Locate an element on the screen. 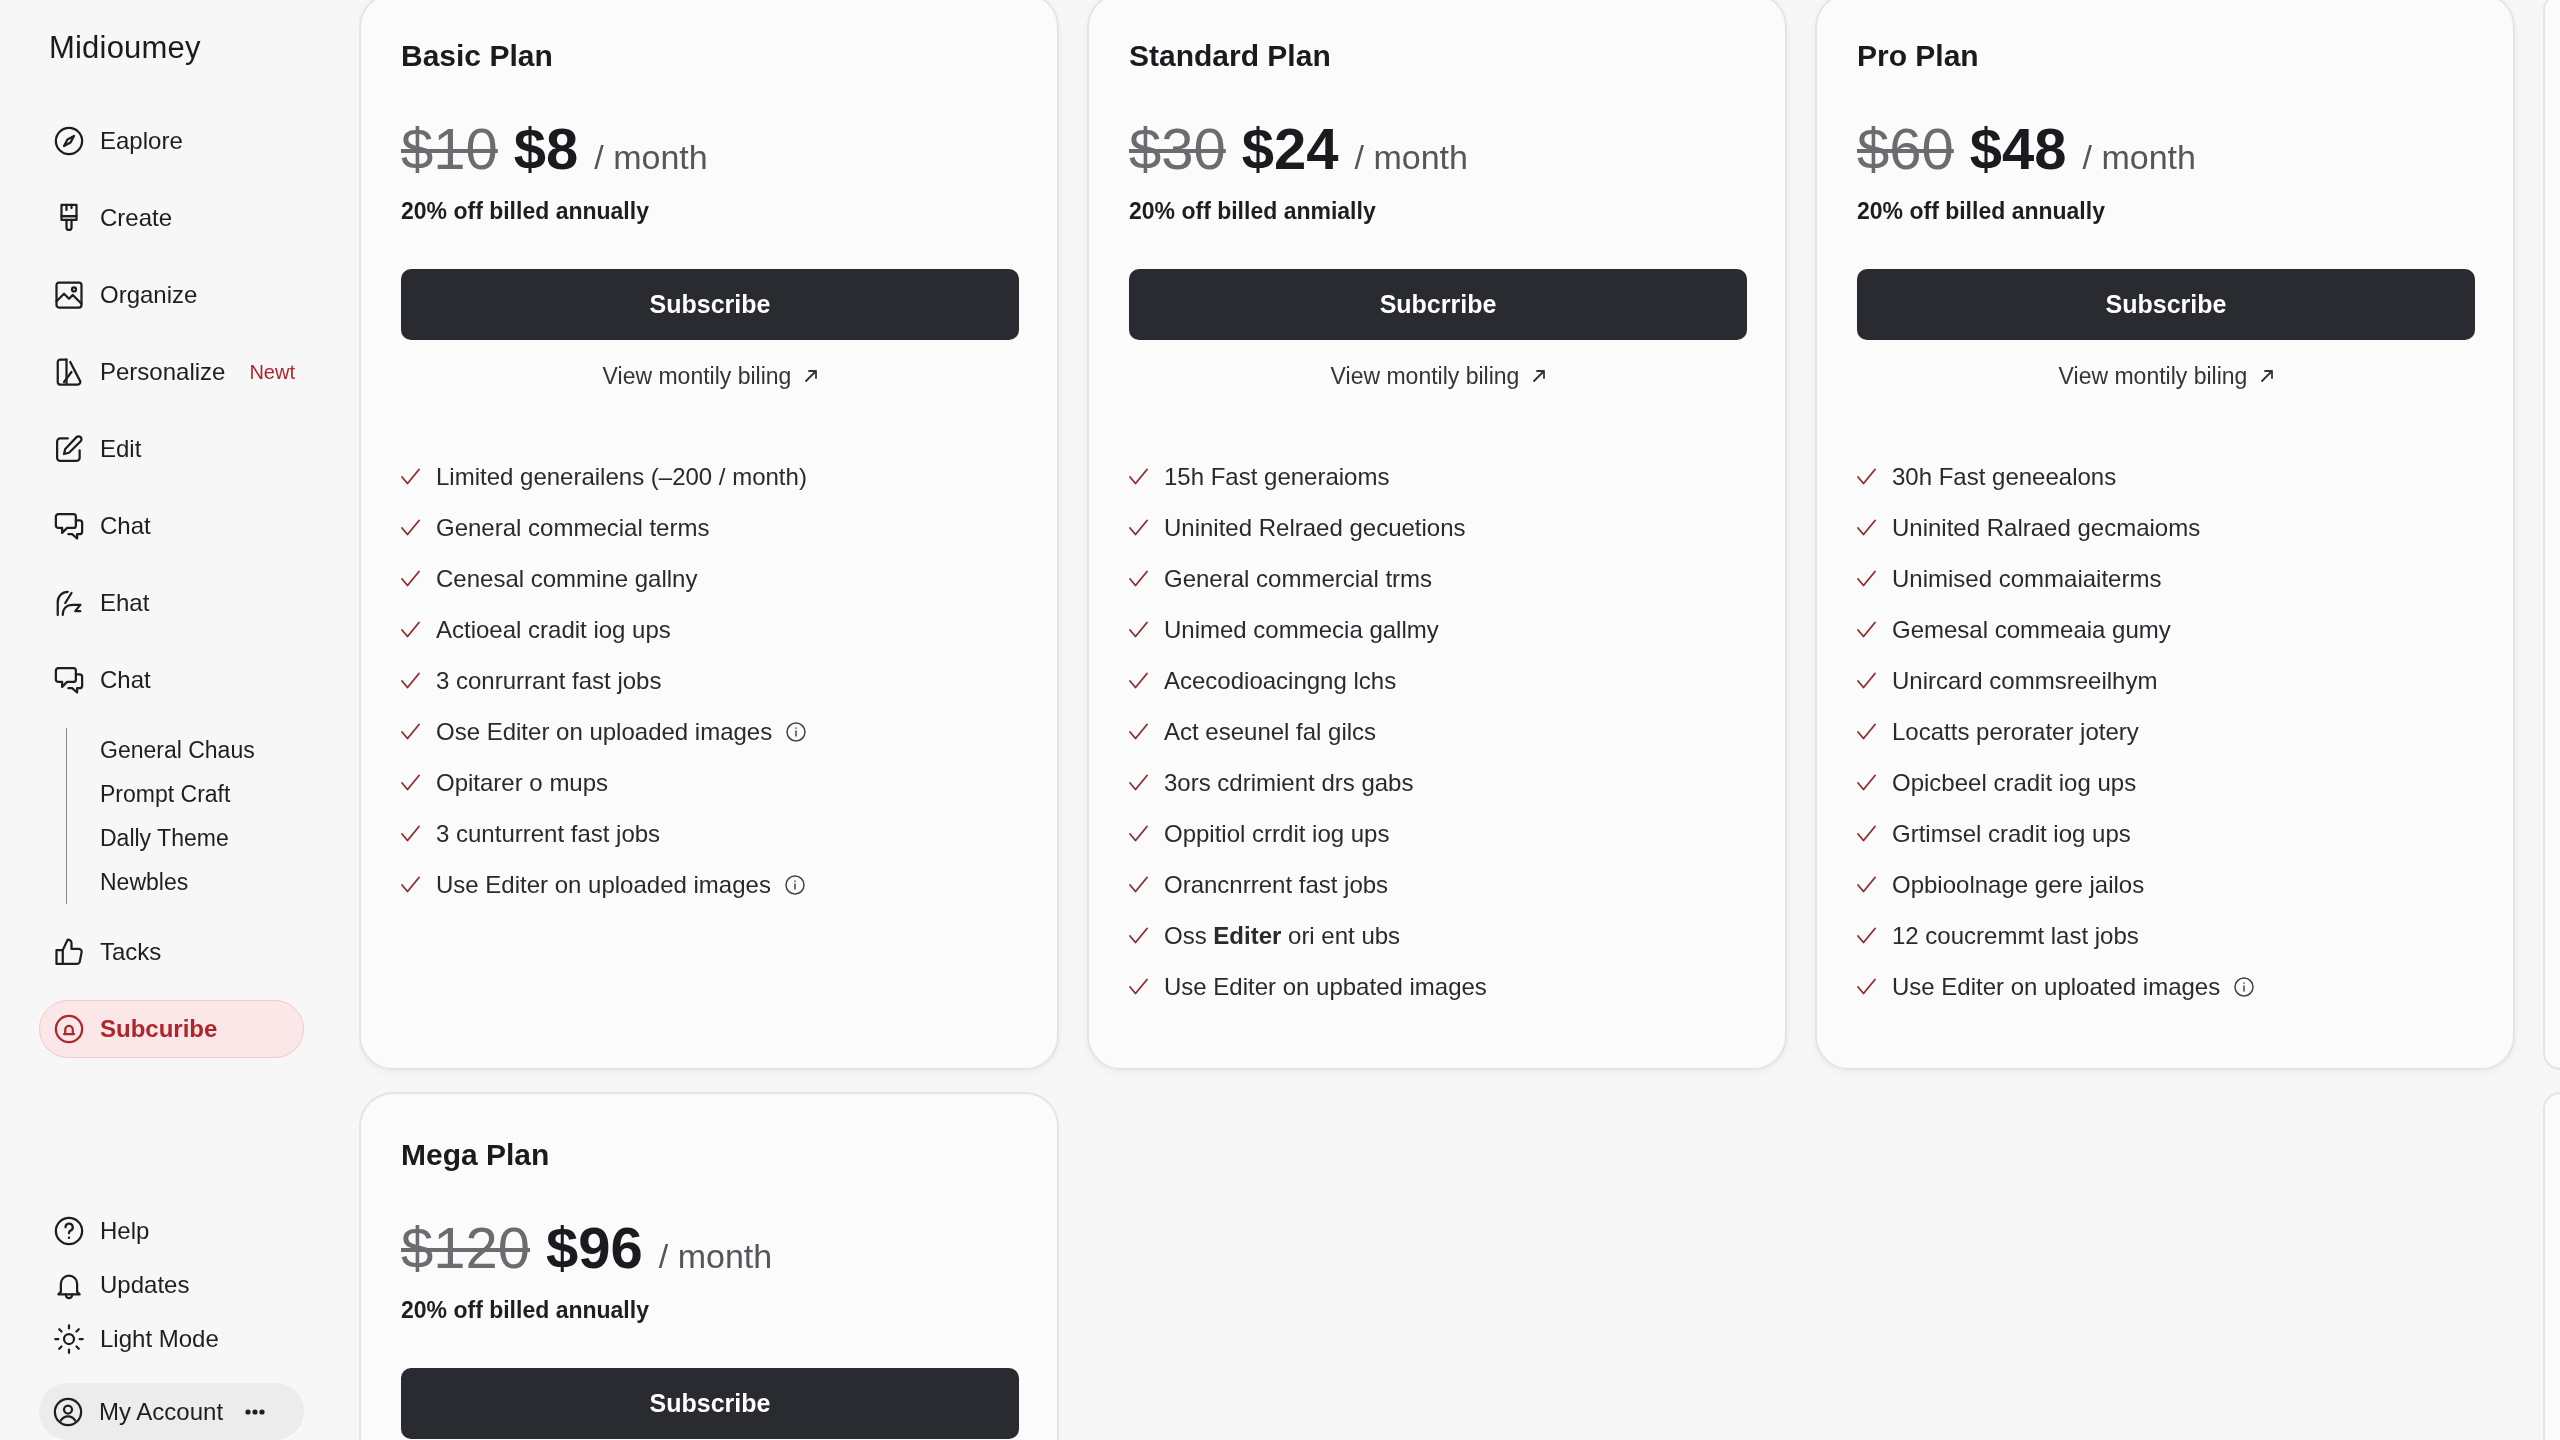 The image size is (2560, 1440). price: $96 is located at coordinates (594, 1248).